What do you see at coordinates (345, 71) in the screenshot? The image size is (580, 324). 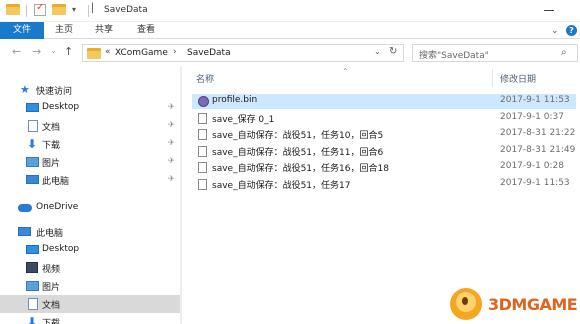 I see `sort-ascending-caret-icon: ⌃` at bounding box center [345, 71].